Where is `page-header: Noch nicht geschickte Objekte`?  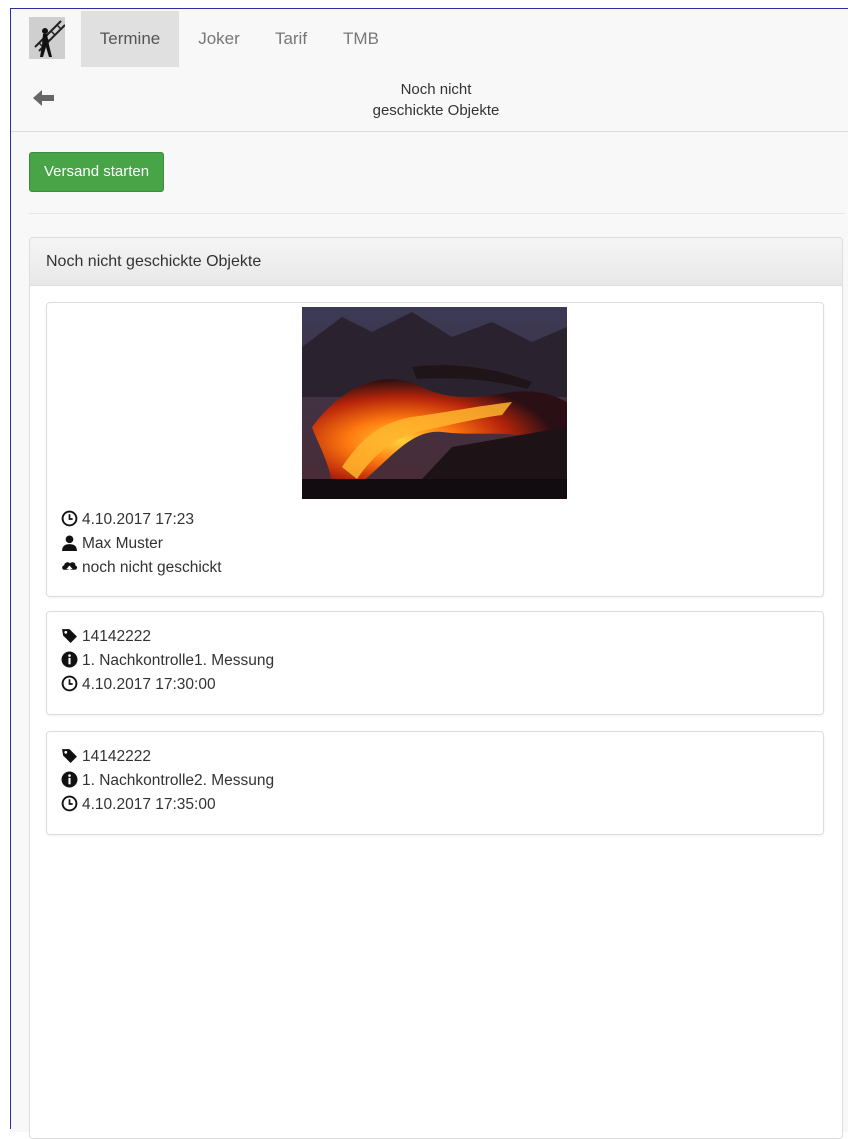
page-header: Noch nicht geschickte Objekte is located at coordinates (429, 101).